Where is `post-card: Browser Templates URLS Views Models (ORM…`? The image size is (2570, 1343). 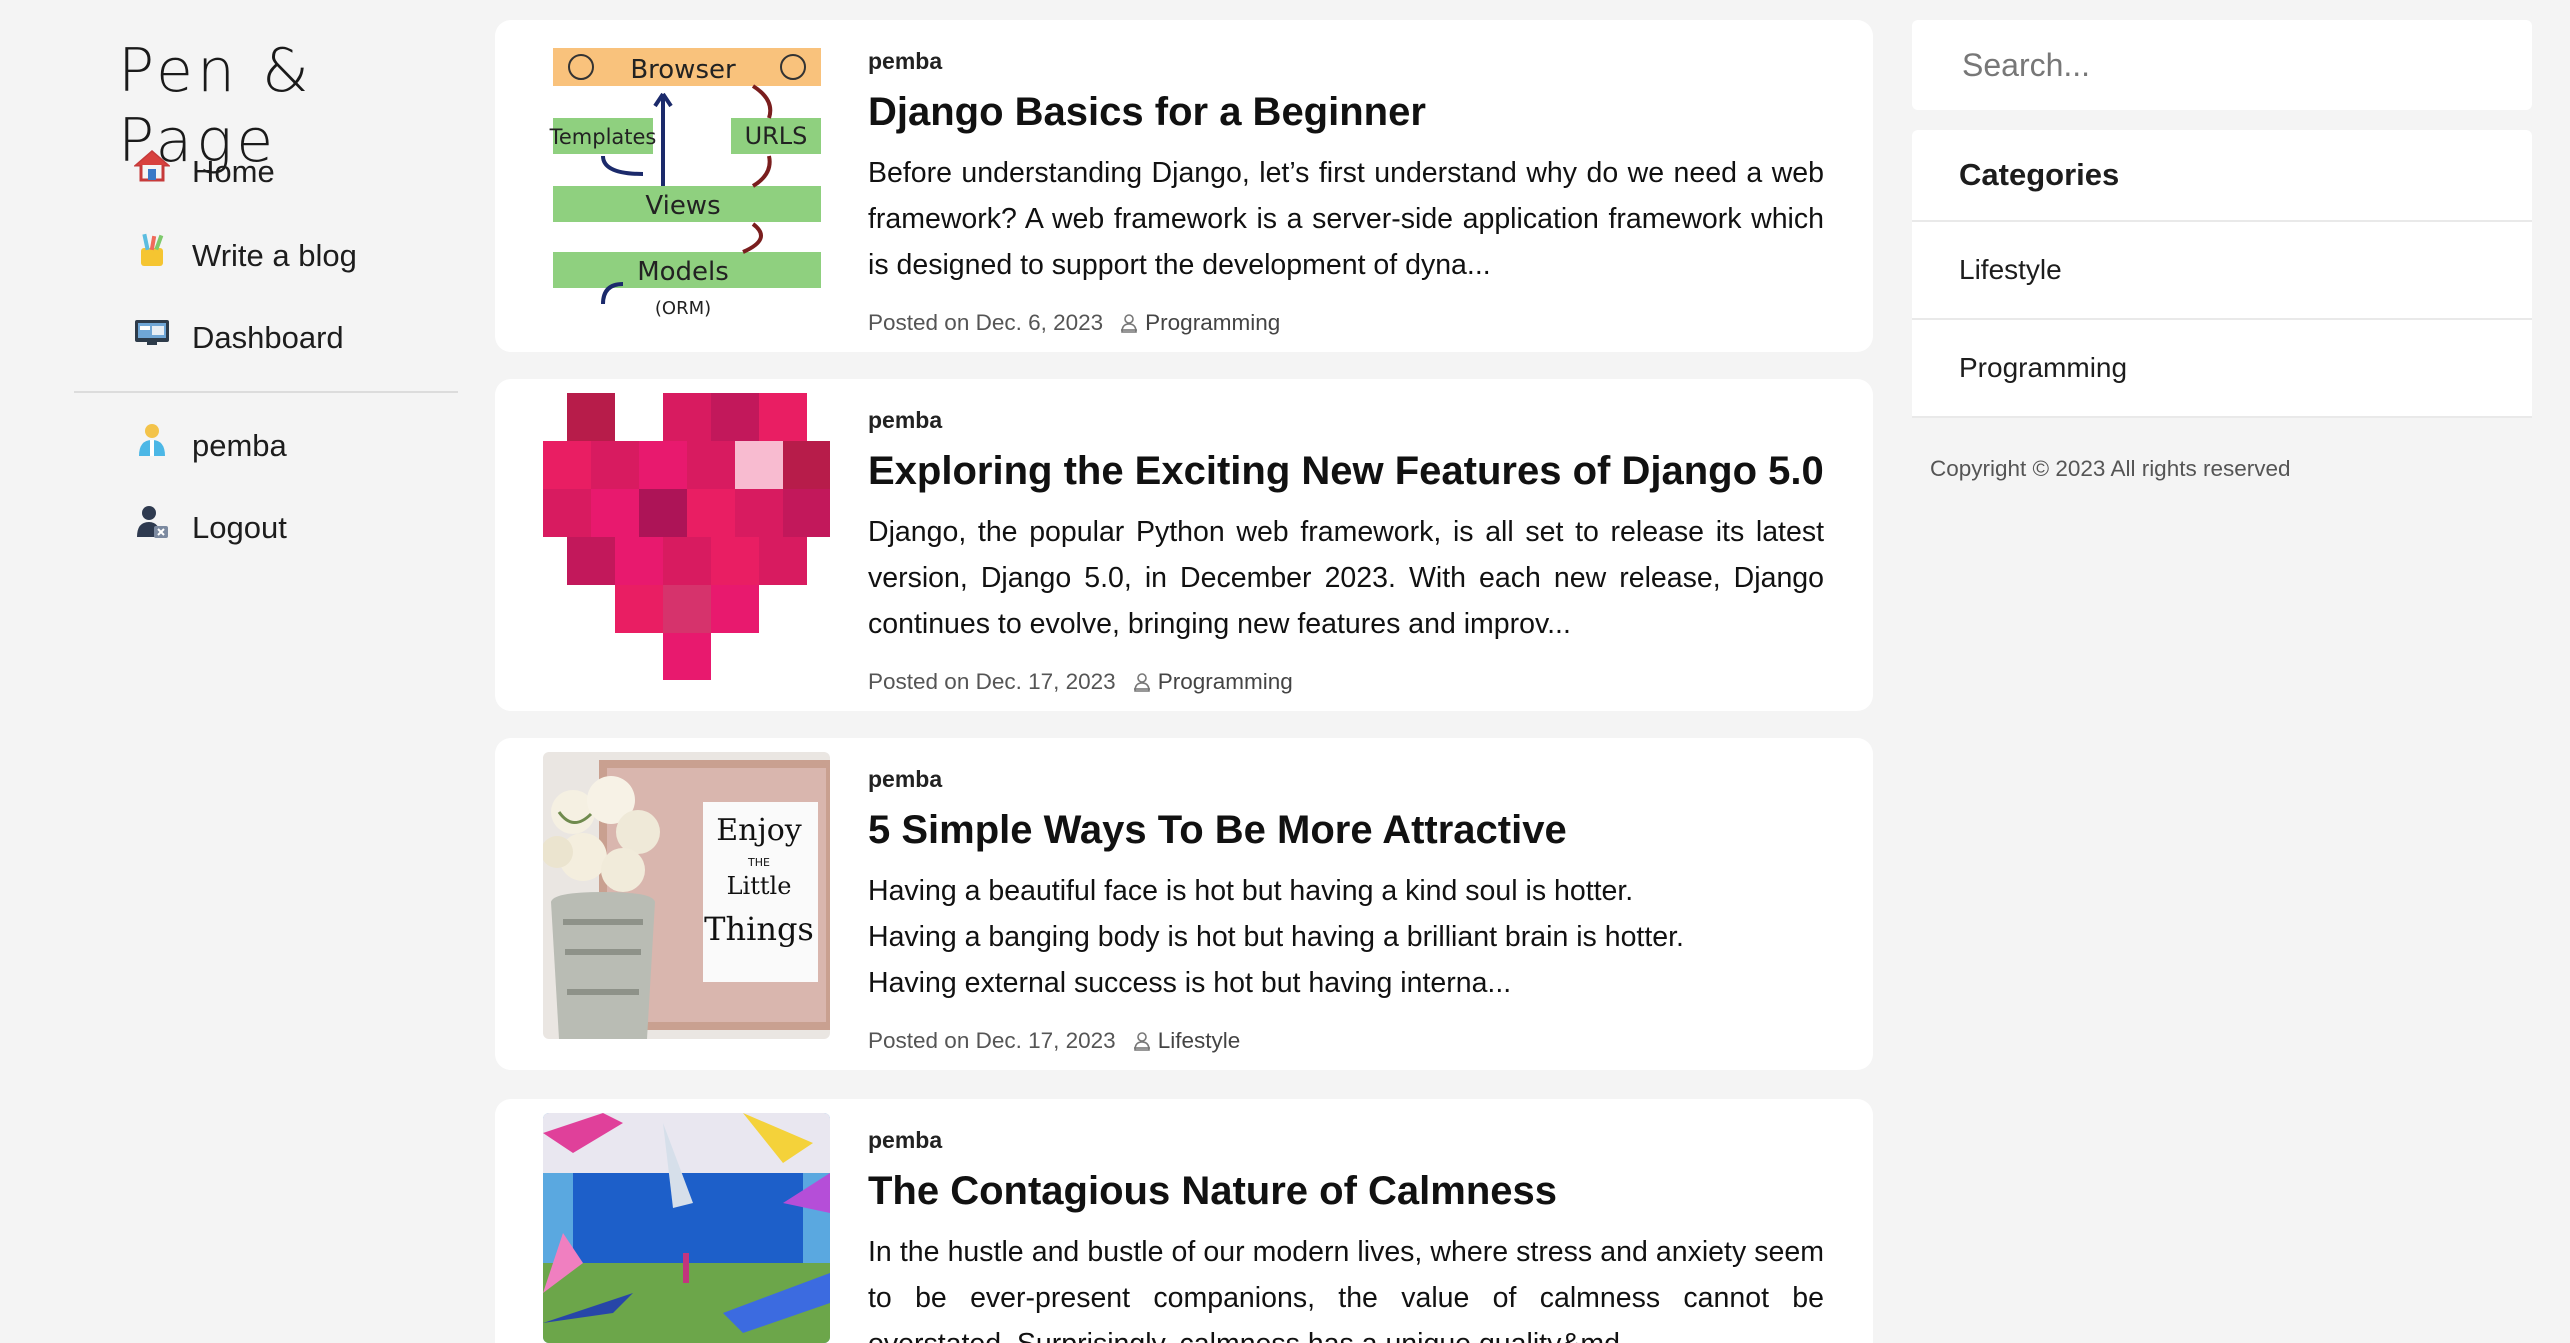
post-card: Browser Templates URLS Views Models (ORM… is located at coordinates (1184, 186).